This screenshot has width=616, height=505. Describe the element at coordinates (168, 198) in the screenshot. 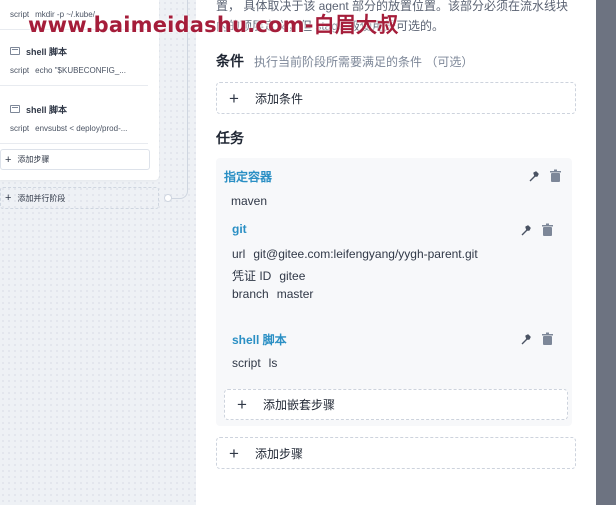

I see `connector-dot` at that location.